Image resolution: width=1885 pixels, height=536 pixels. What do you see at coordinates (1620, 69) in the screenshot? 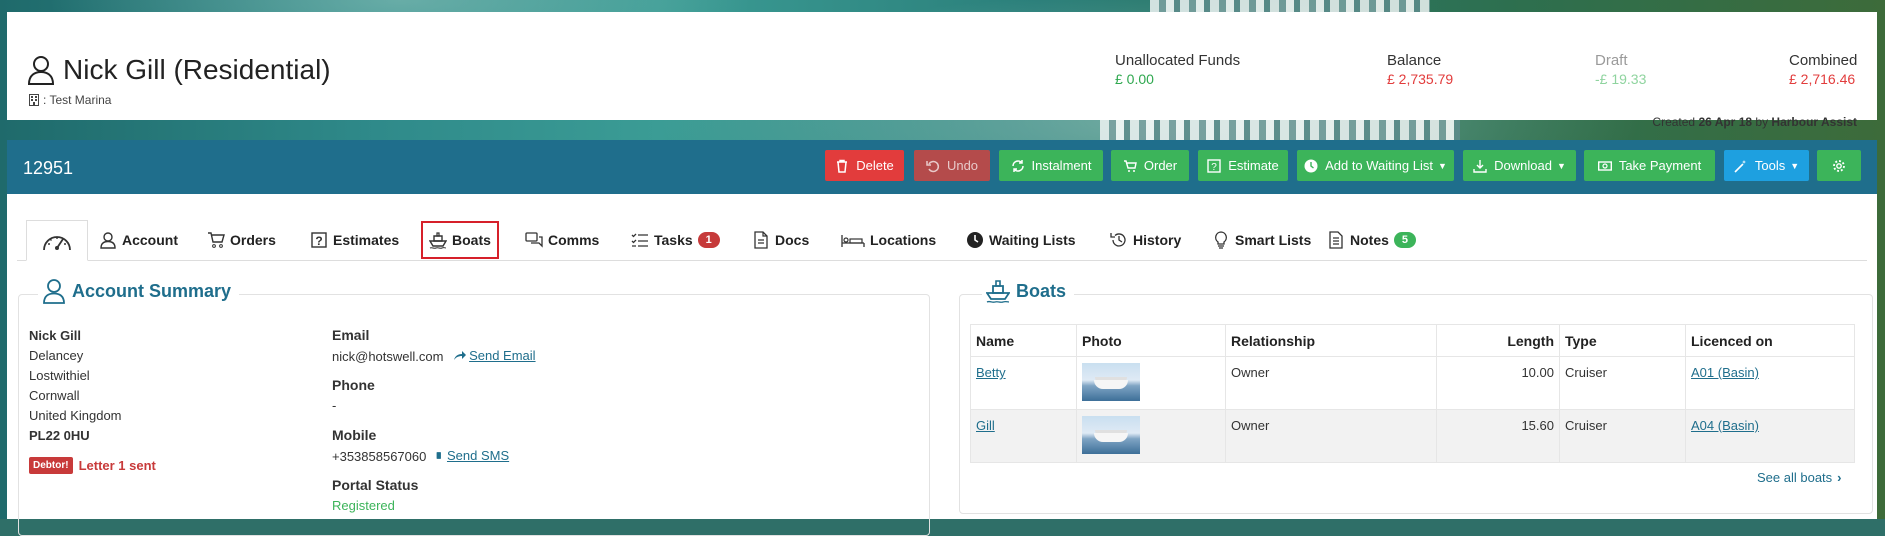
I see `draft: Draft -£ 19.33` at bounding box center [1620, 69].